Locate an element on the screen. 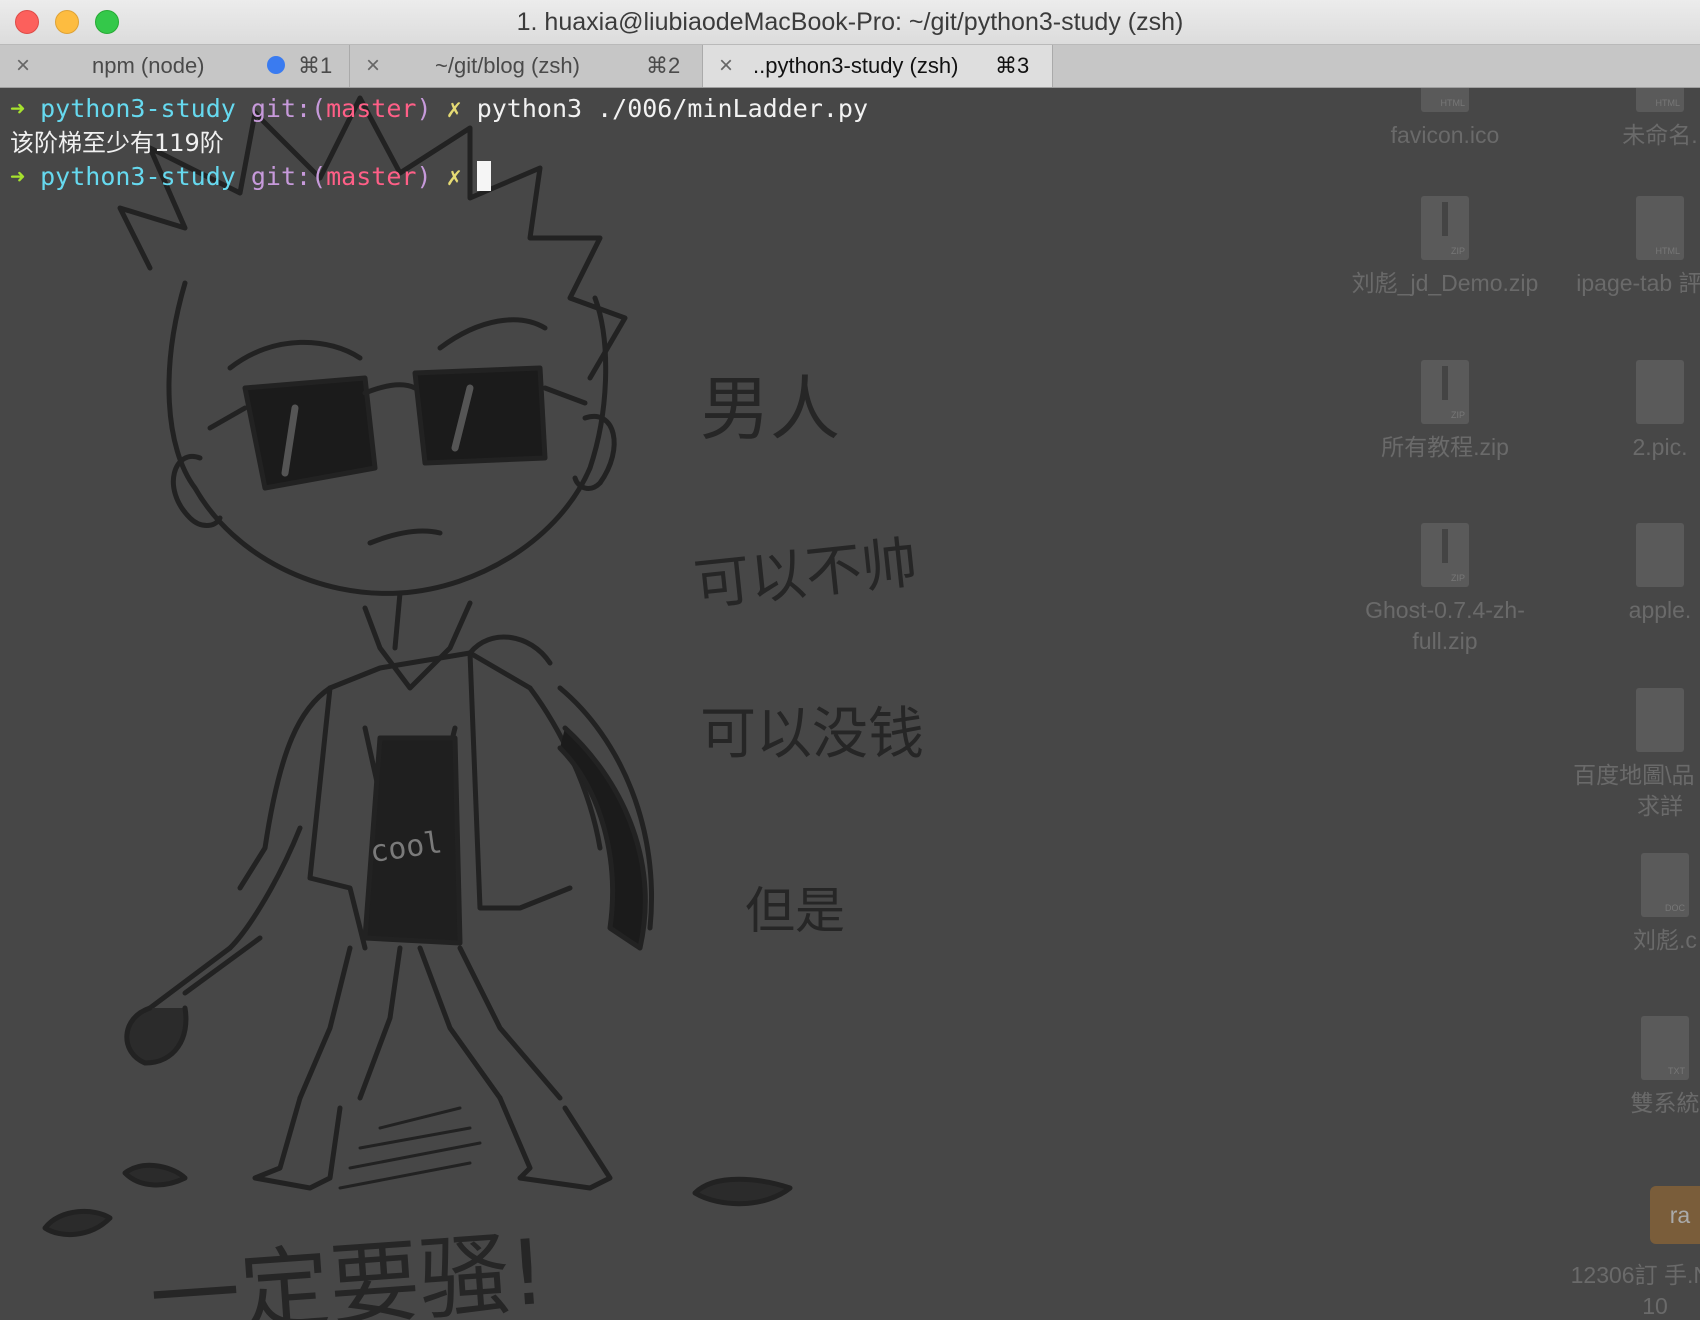 The image size is (1700, 1320). desktop-icon: DOC 刘彪.c is located at coordinates (1647, 904).